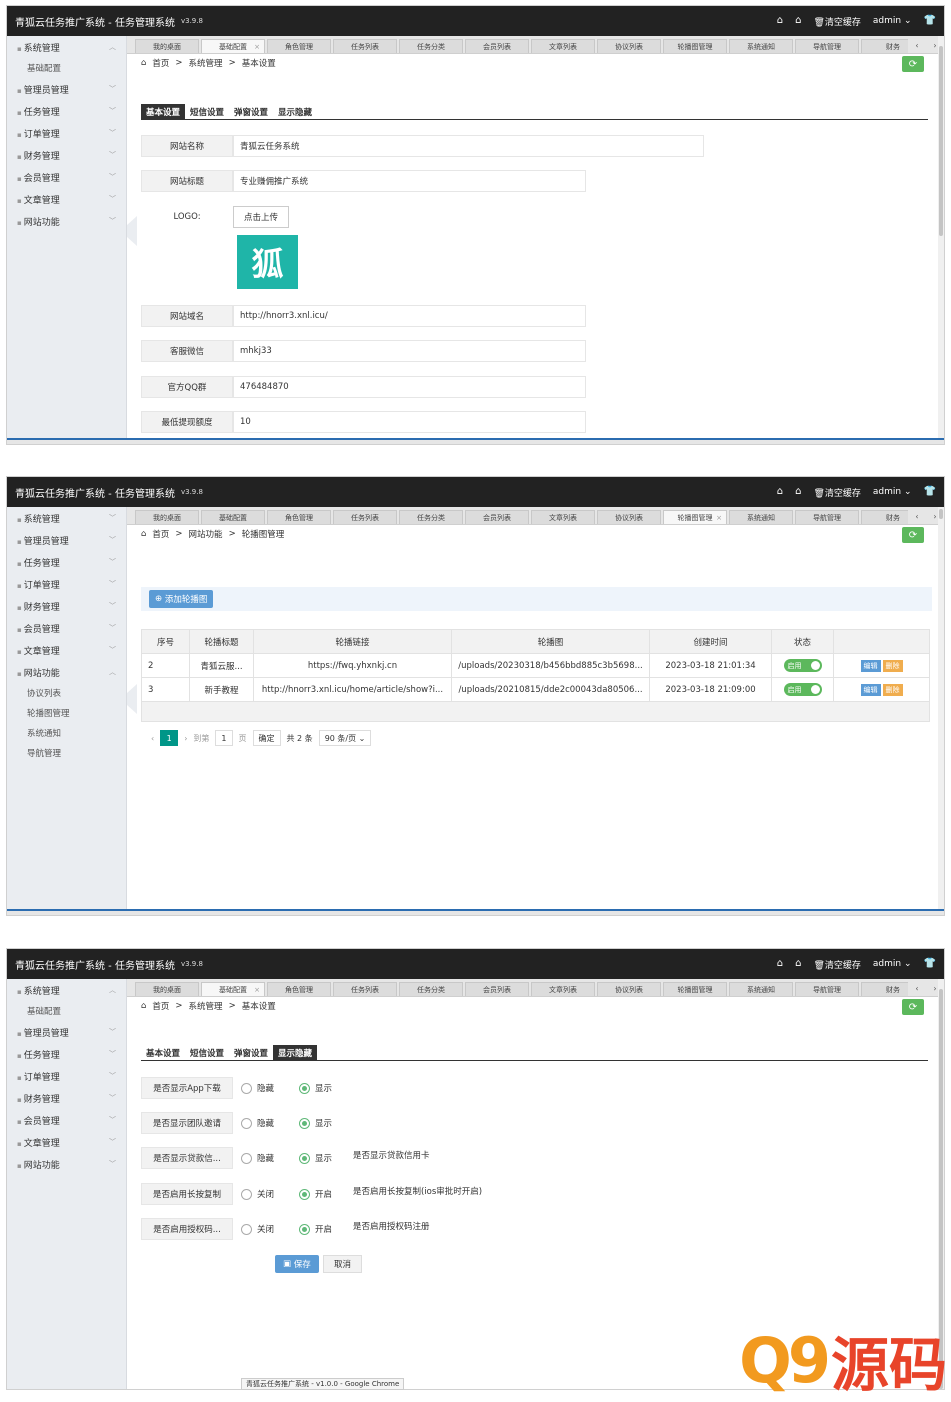  I want to click on page-input: 1, so click(224, 738).